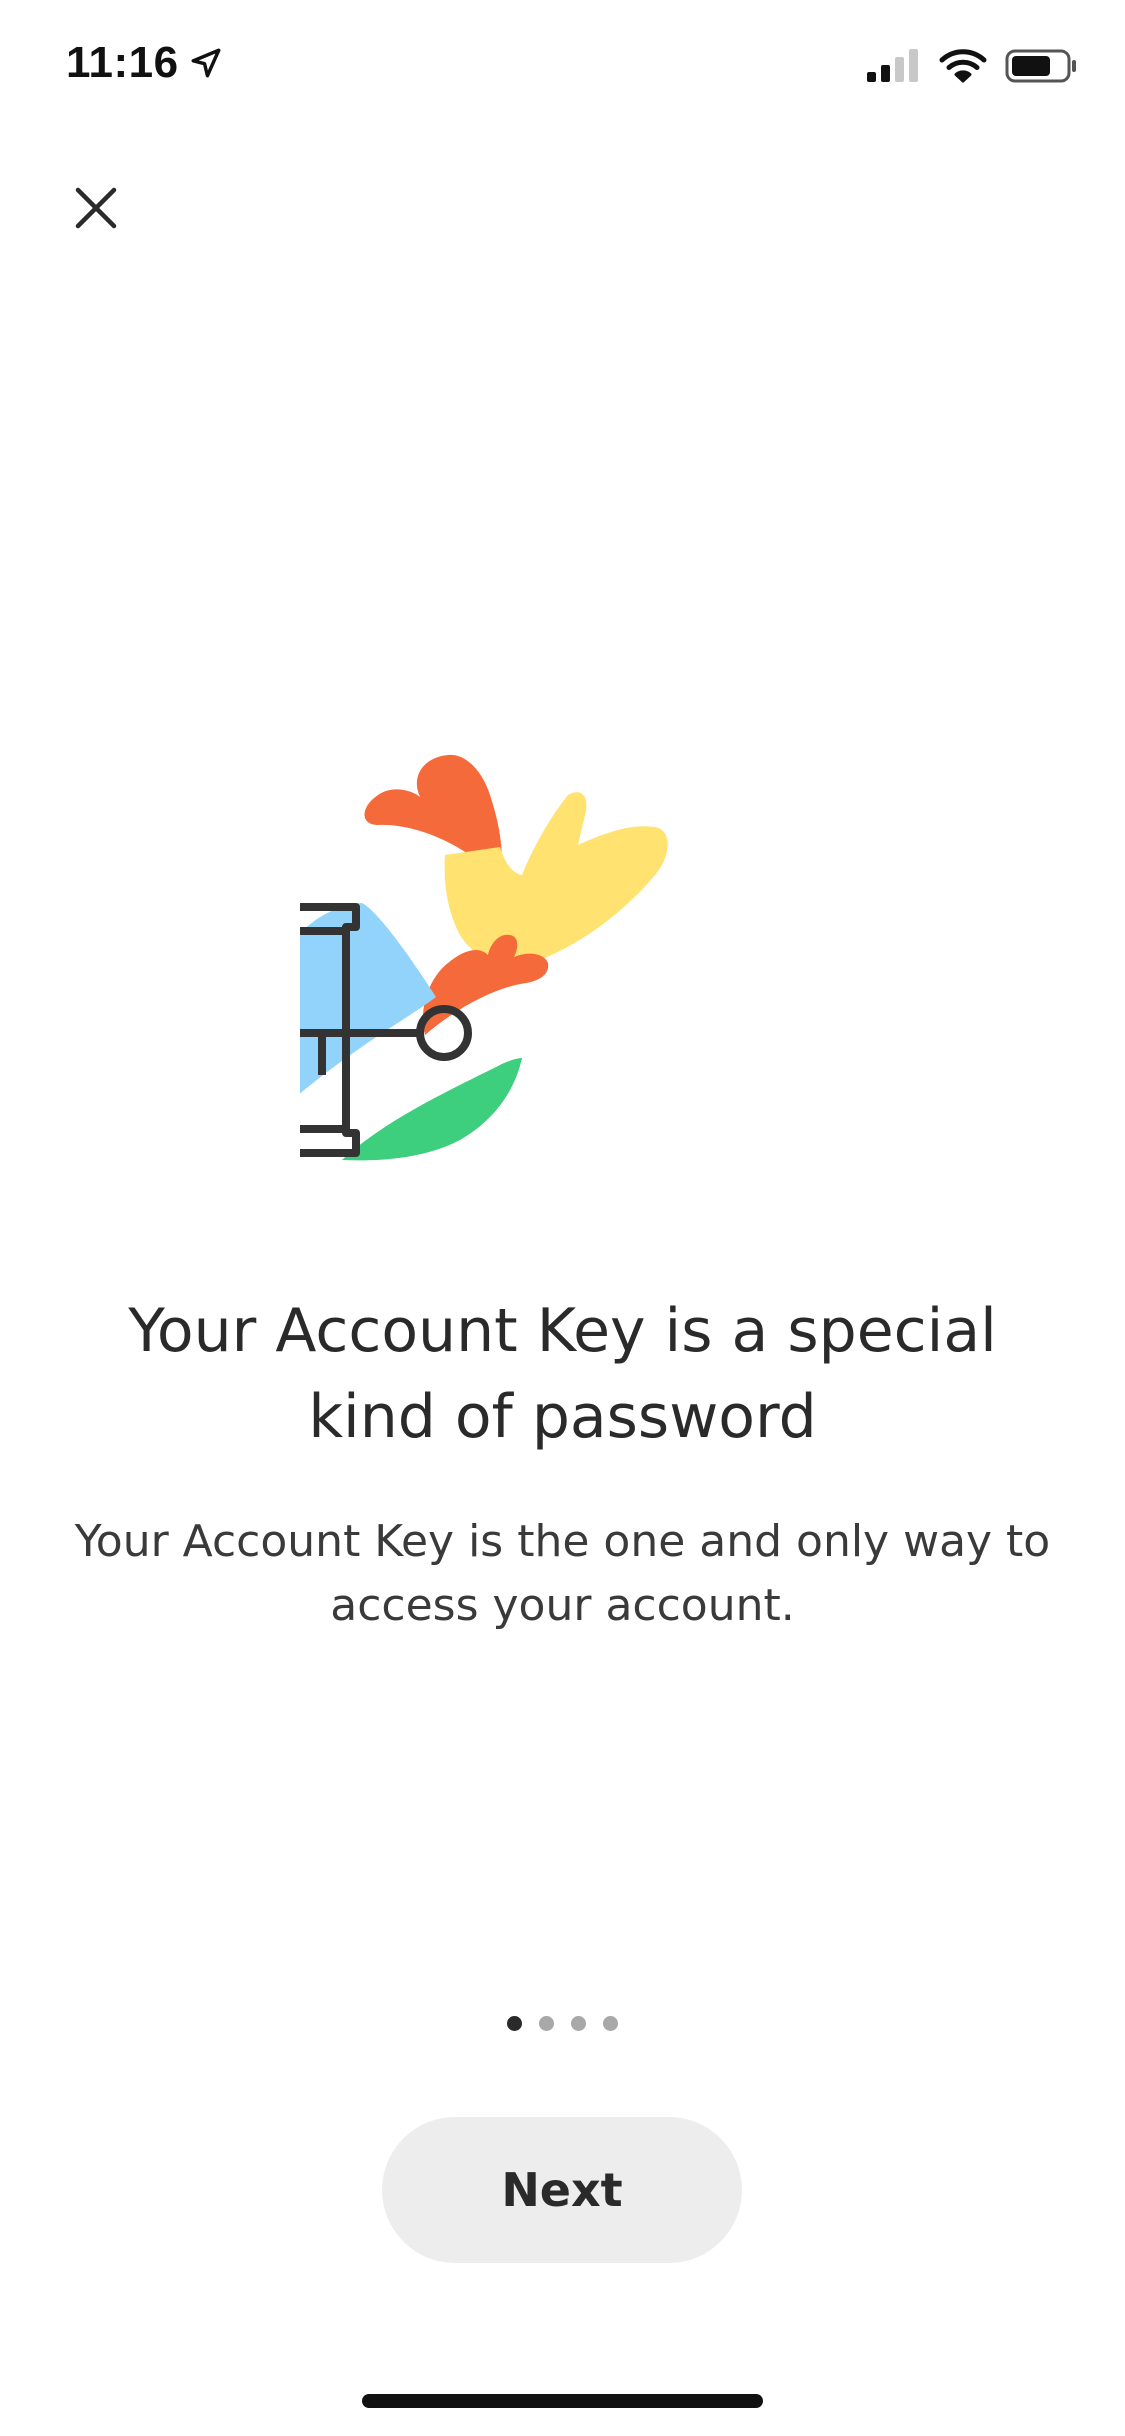  What do you see at coordinates (562, 2401) in the screenshot?
I see `home-indicator` at bounding box center [562, 2401].